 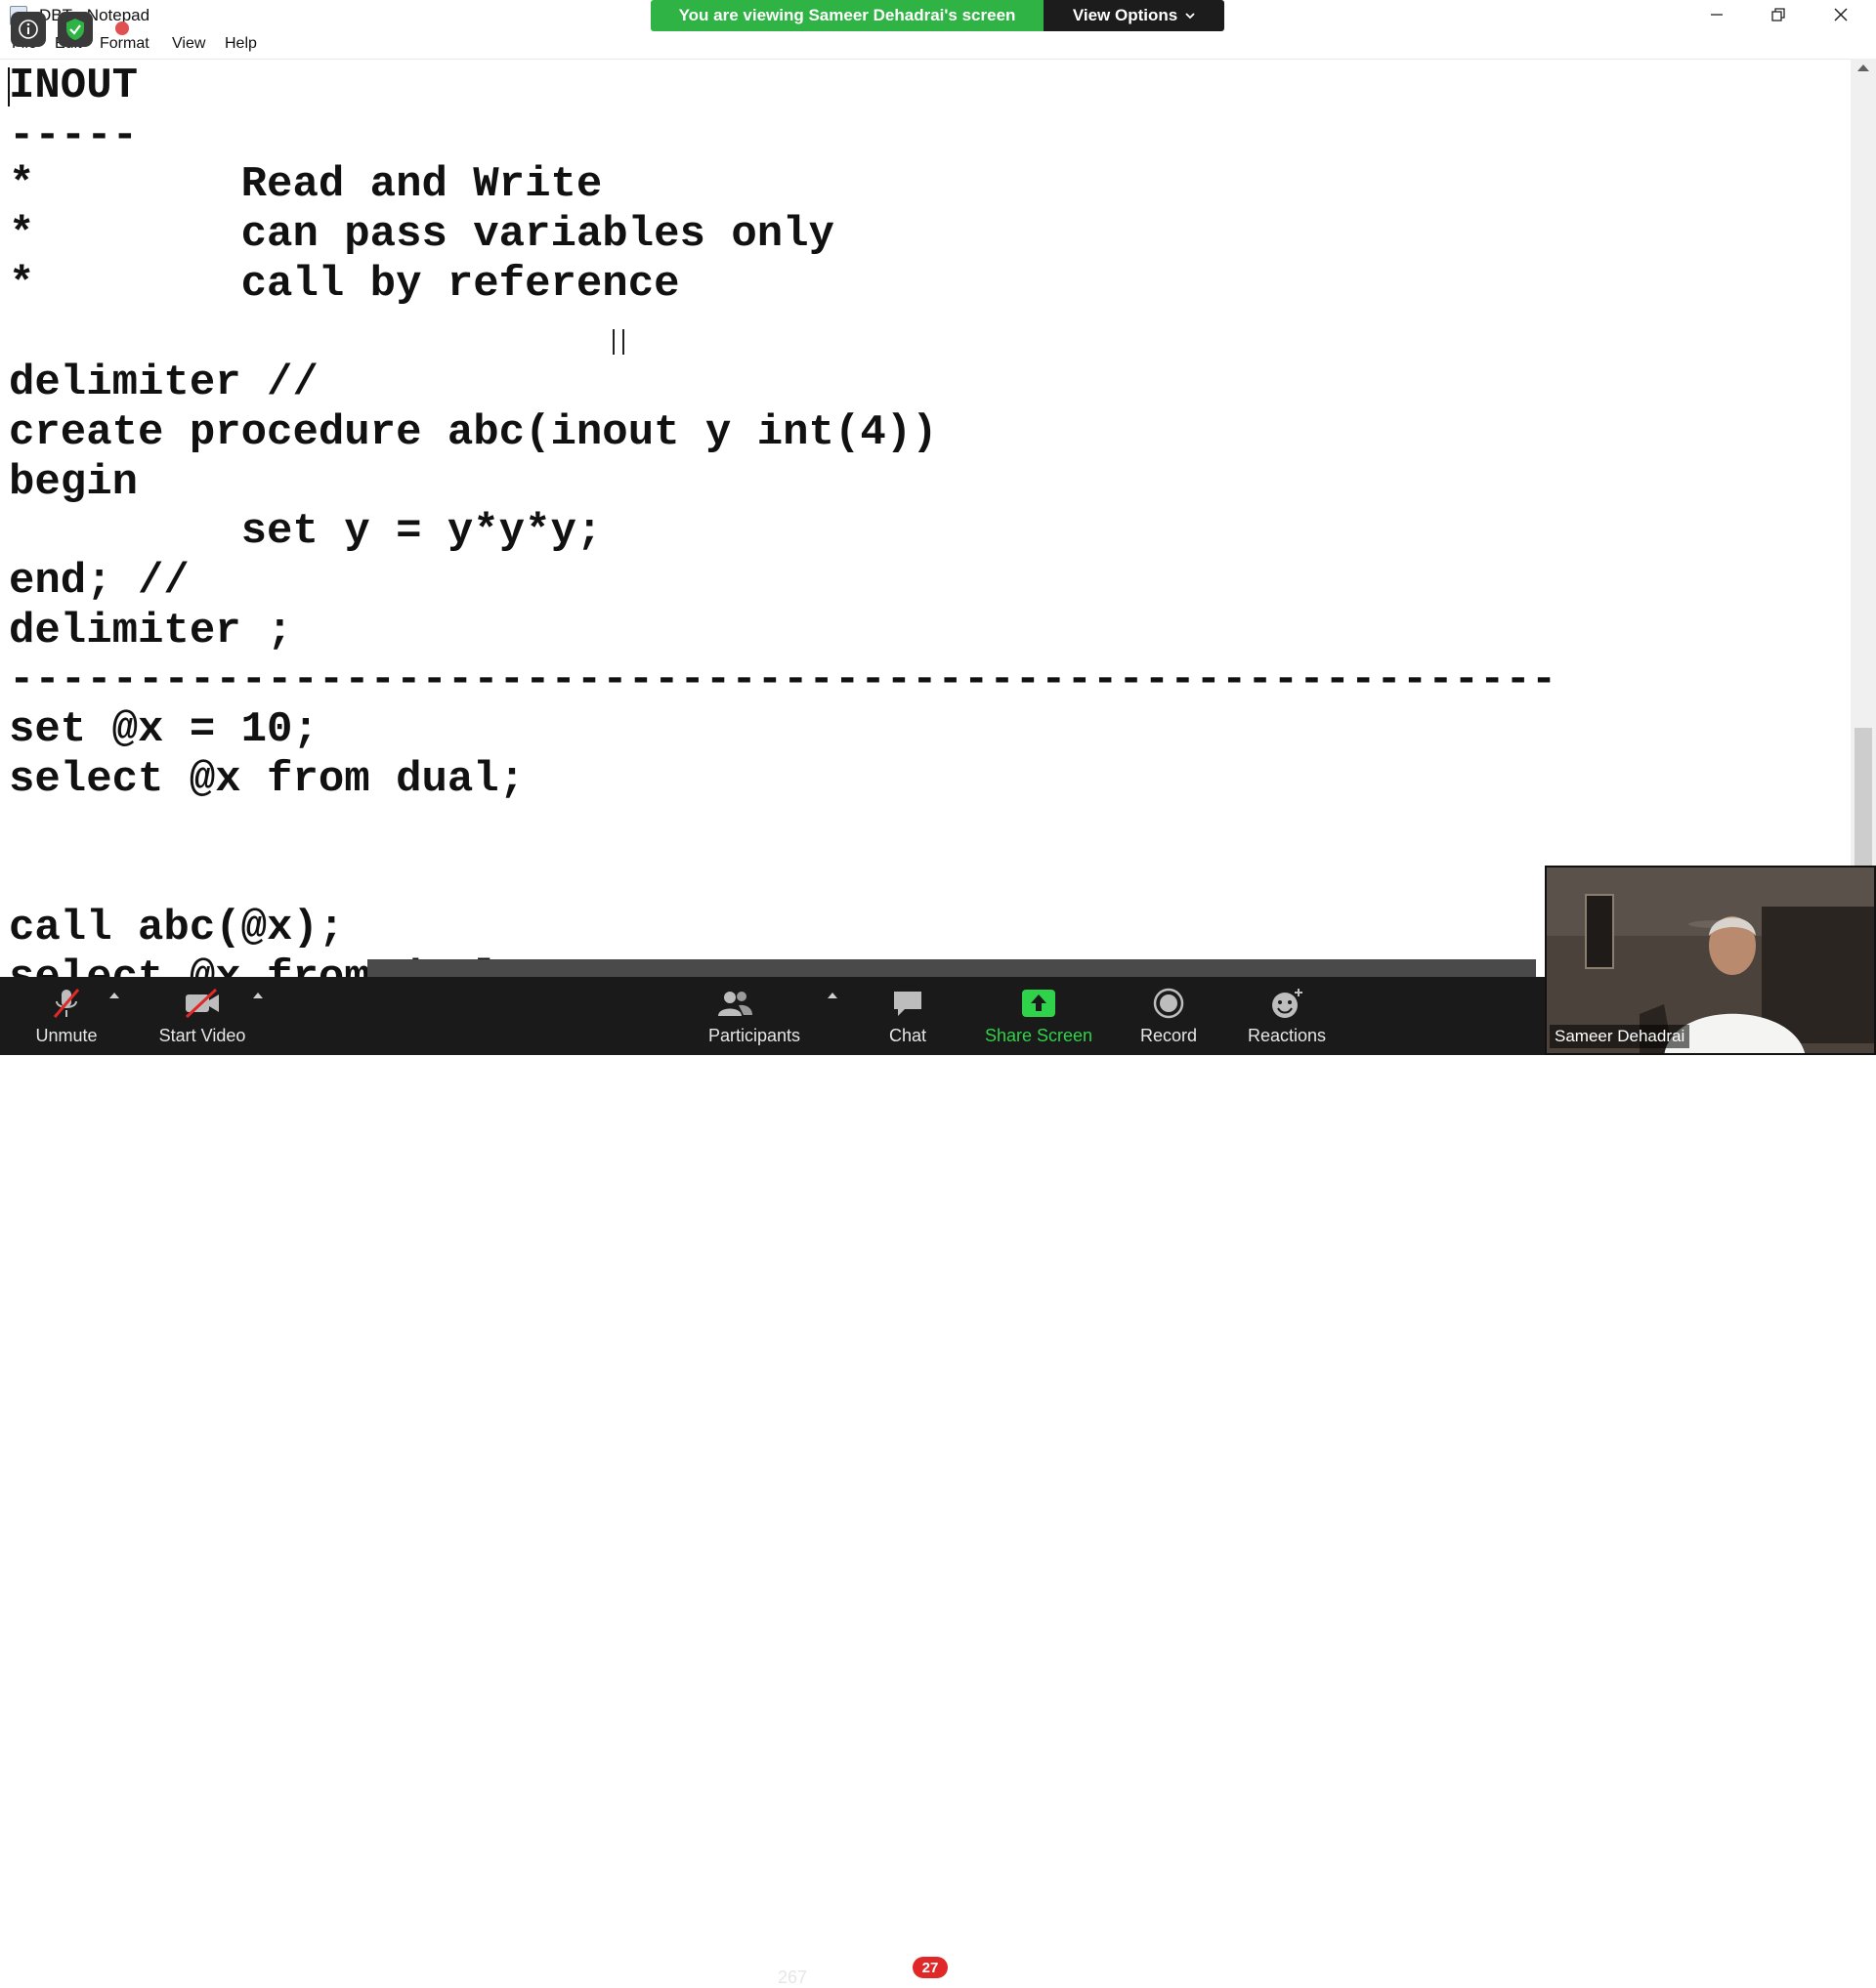 I want to click on ibeam-cursor, so click(x=618, y=342).